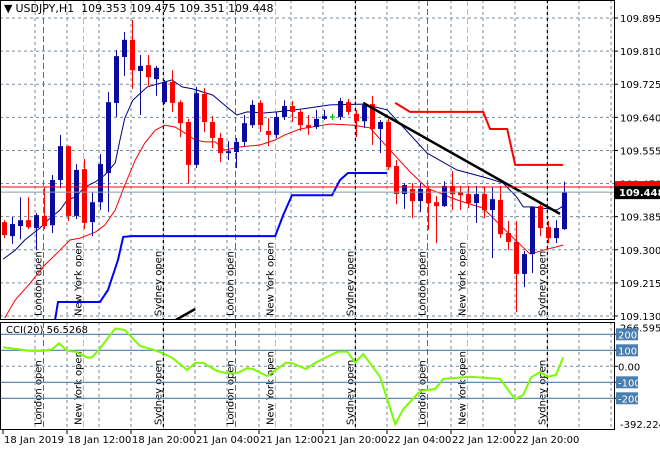  What do you see at coordinates (629, 399) in the screenshot?
I see `cci-level-label: -200` at bounding box center [629, 399].